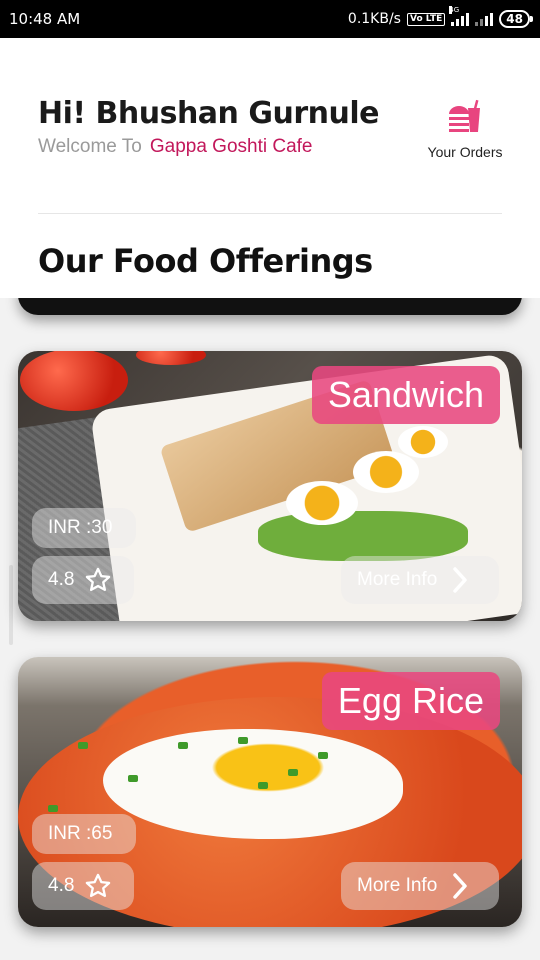  I want to click on scrollbar, so click(11, 605).